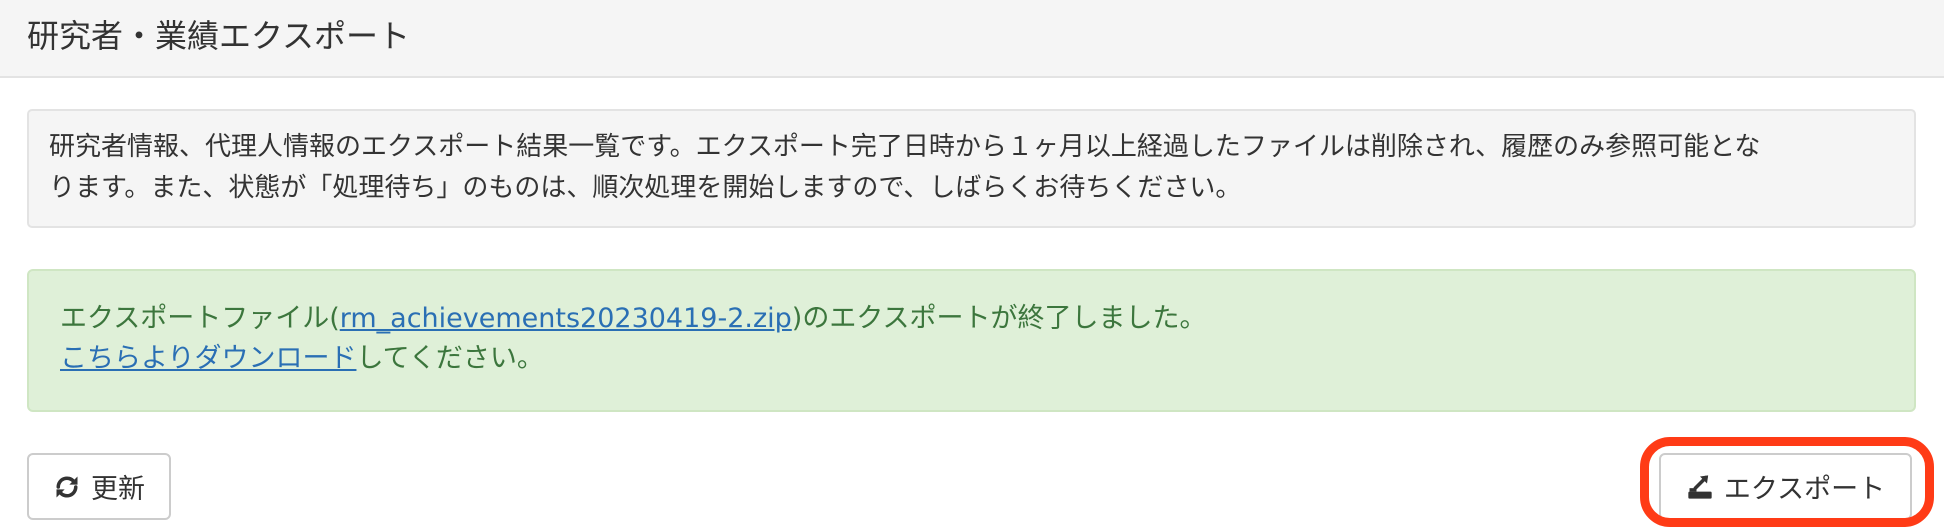  Describe the element at coordinates (450, 358) in the screenshot. I see `download-instruction-suffix: してください。` at that location.